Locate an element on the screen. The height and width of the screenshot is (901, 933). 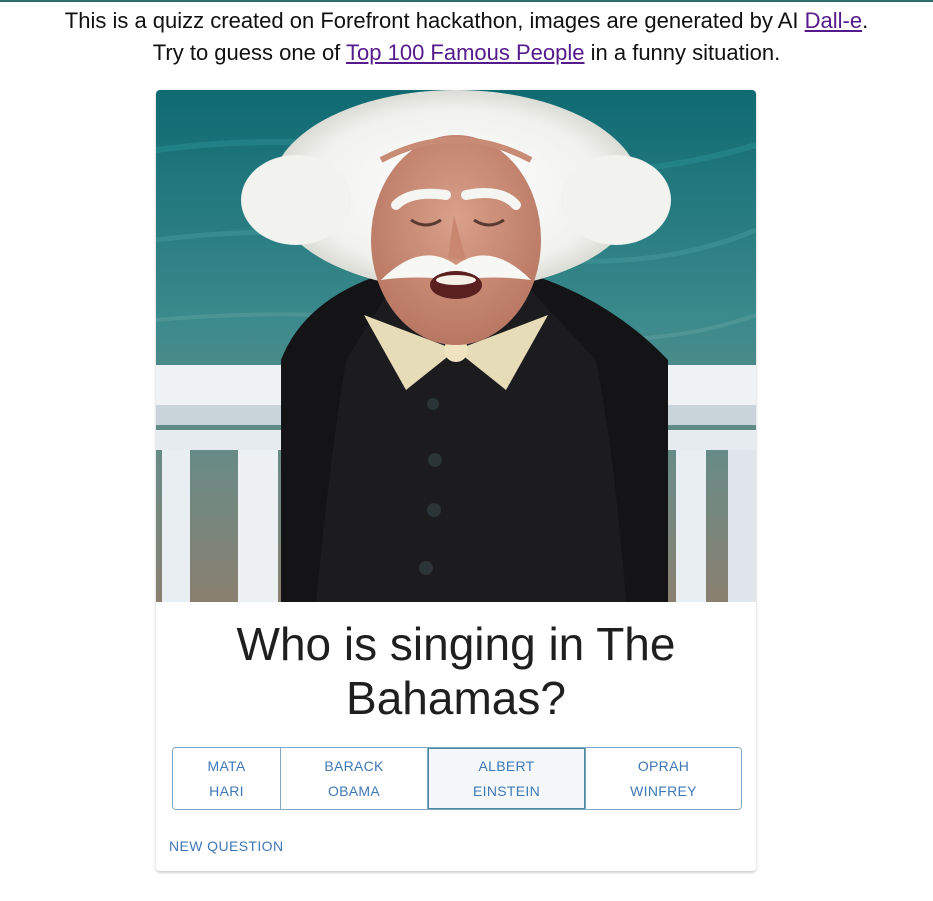
answer-mata-hari: MATA HARI is located at coordinates (227, 778).